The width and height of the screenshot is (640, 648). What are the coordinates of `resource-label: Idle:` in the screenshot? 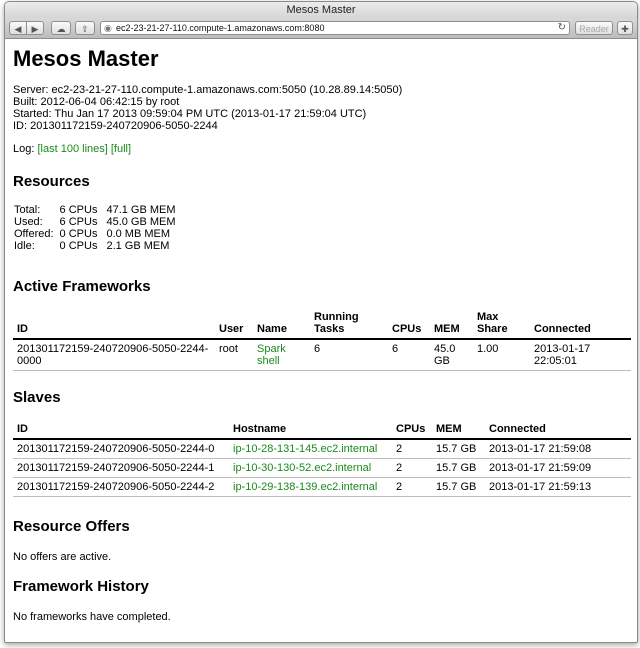 It's located at (24, 246).